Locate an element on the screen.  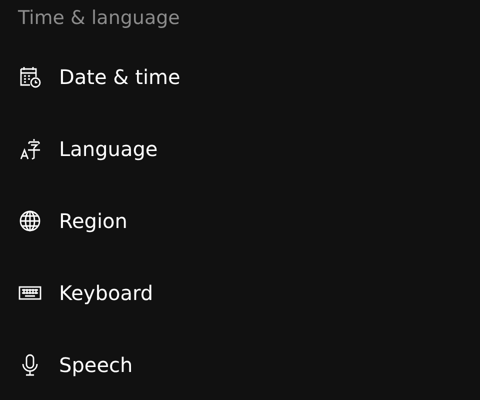
settings-link: Language is located at coordinates (108, 149).